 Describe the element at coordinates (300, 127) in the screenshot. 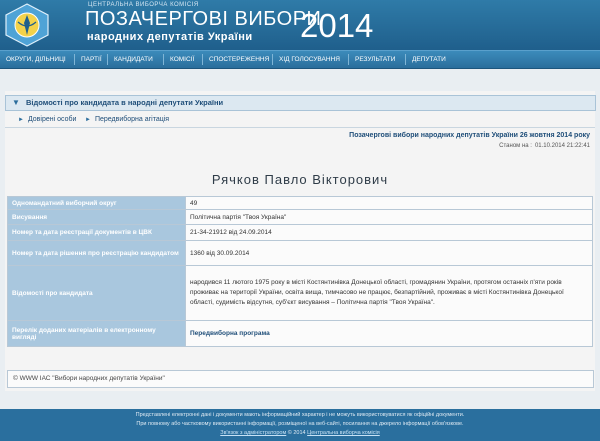

I see `divider` at that location.